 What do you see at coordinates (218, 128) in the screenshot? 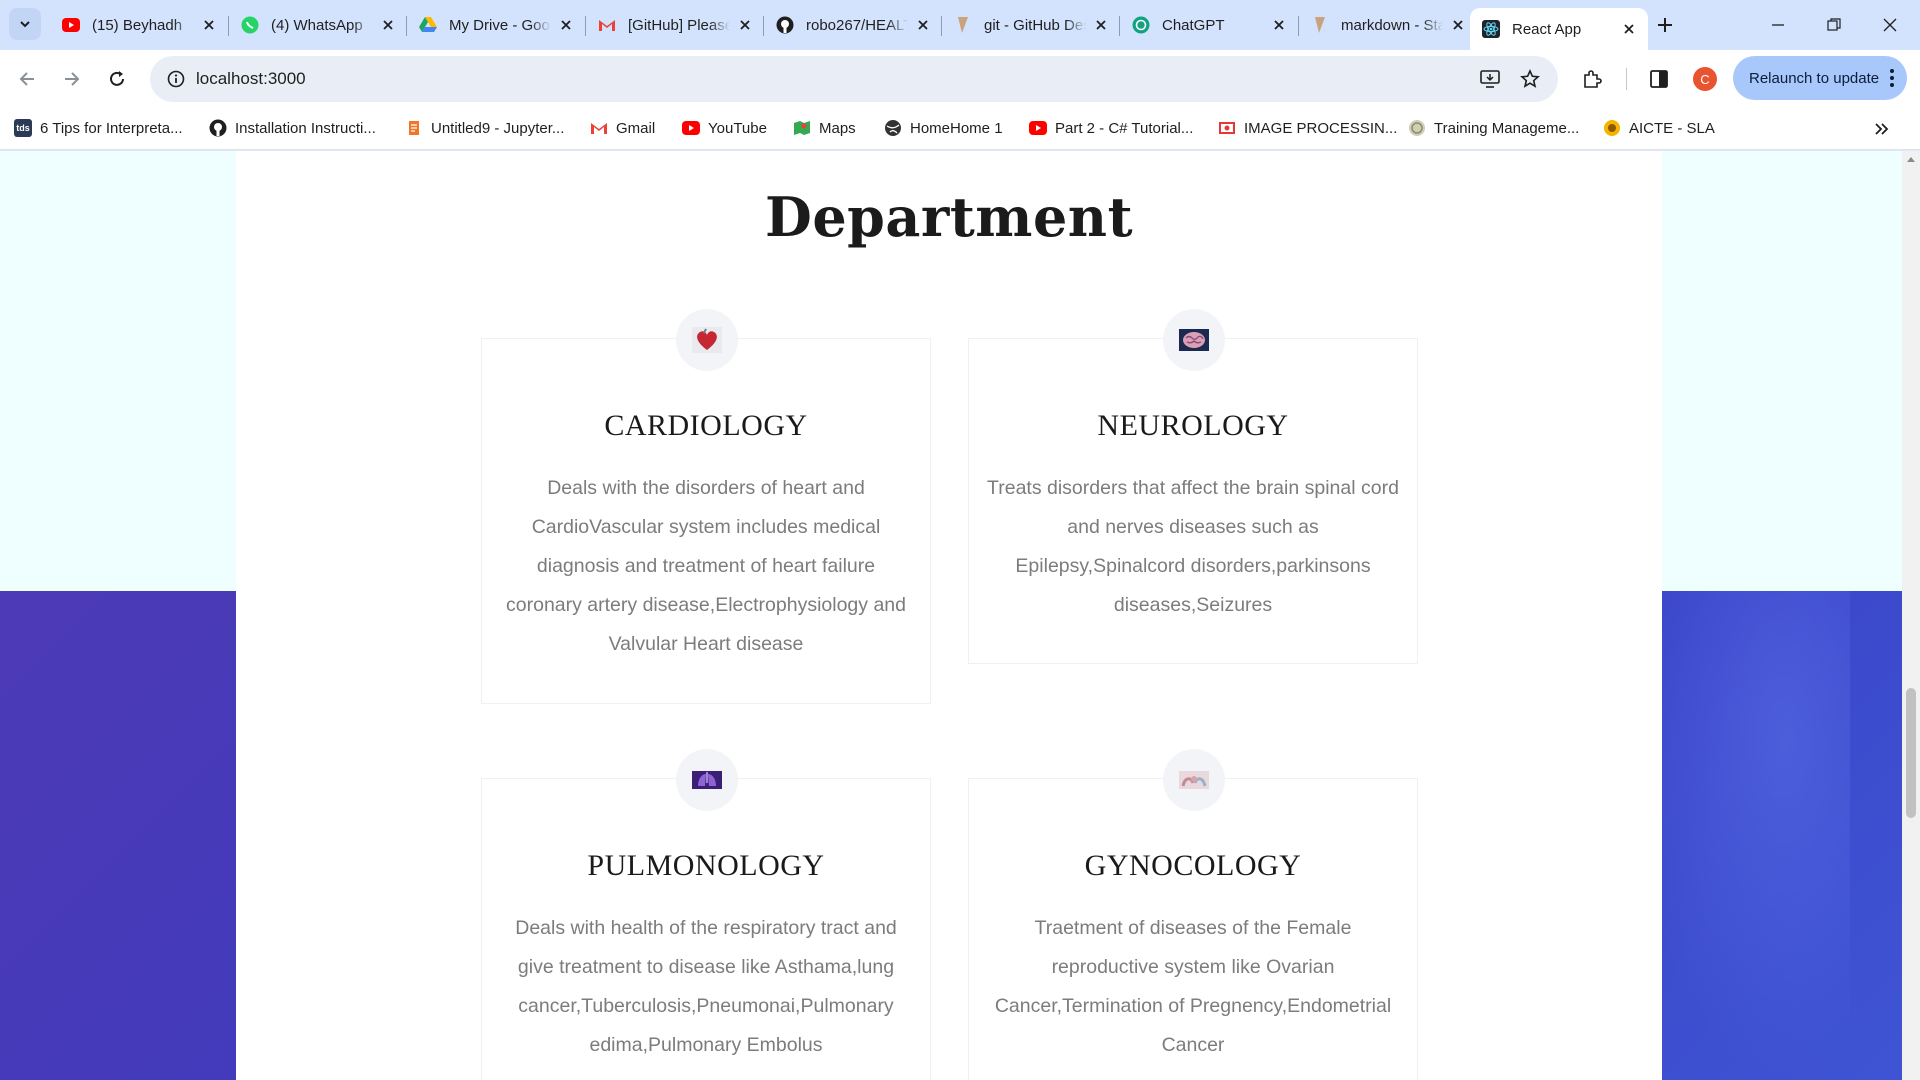
I see `github-icon` at bounding box center [218, 128].